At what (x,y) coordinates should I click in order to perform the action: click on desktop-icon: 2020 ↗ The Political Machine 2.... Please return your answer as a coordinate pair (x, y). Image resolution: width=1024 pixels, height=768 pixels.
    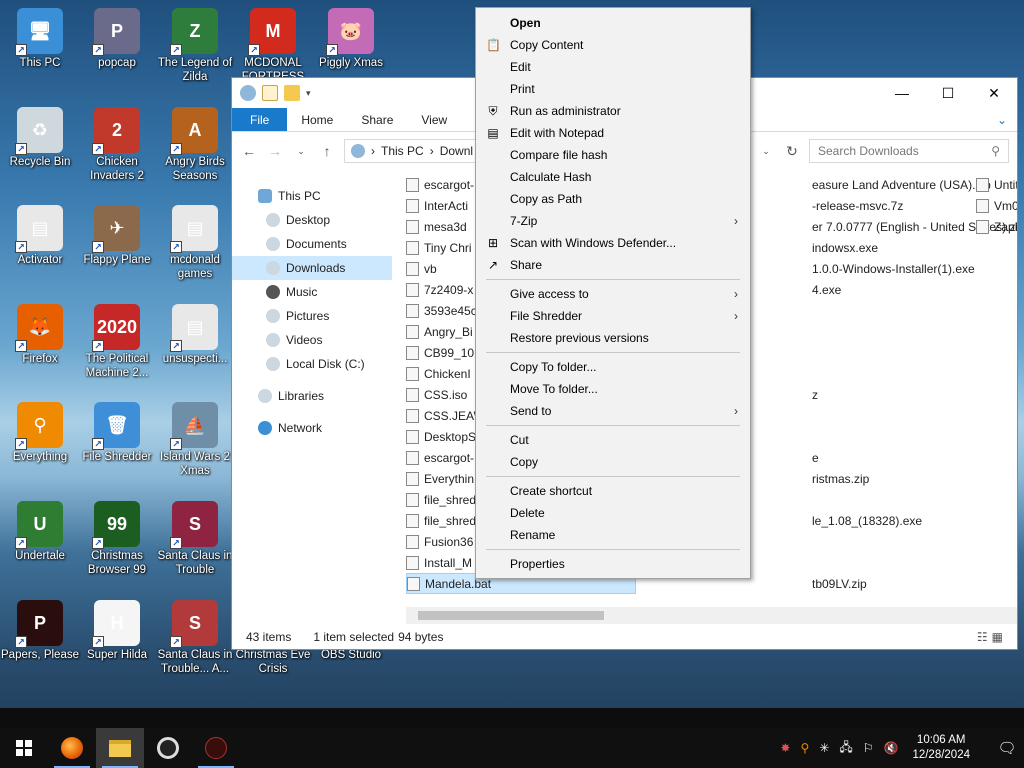
    Looking at the image, I should click on (117, 340).